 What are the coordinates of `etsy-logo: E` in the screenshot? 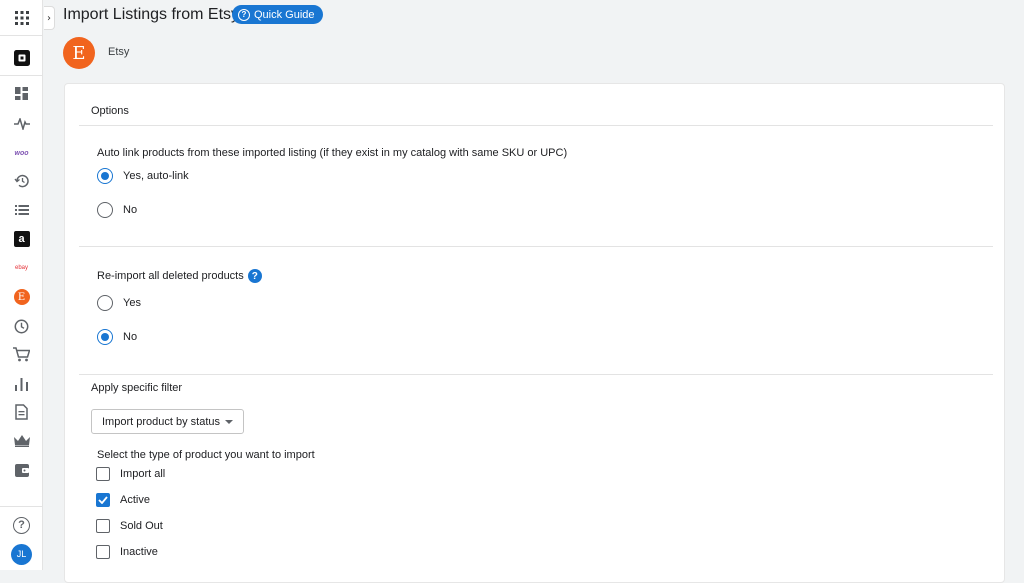 It's located at (79, 53).